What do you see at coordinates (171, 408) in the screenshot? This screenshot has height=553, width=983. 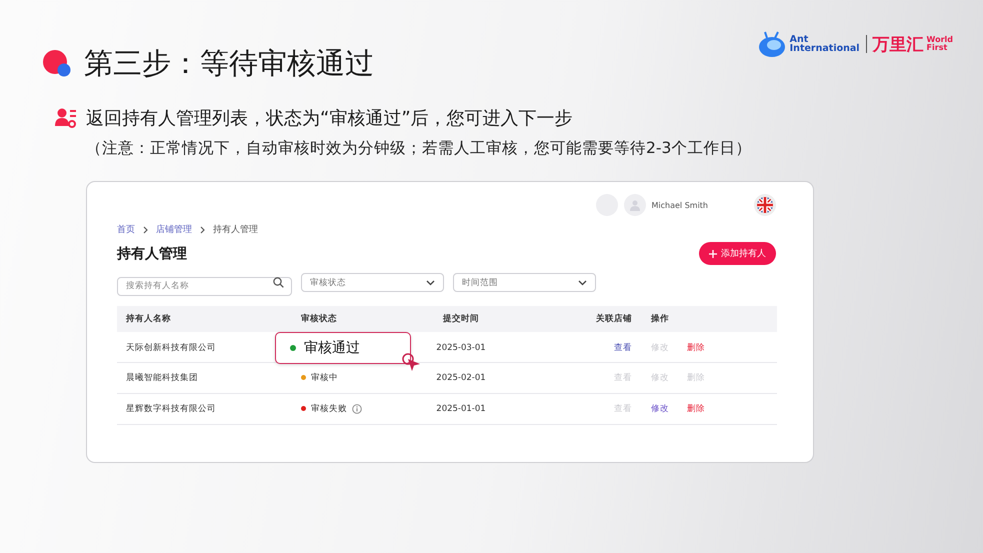 I see `table-cell-text: 星辉数字科技有限公司` at bounding box center [171, 408].